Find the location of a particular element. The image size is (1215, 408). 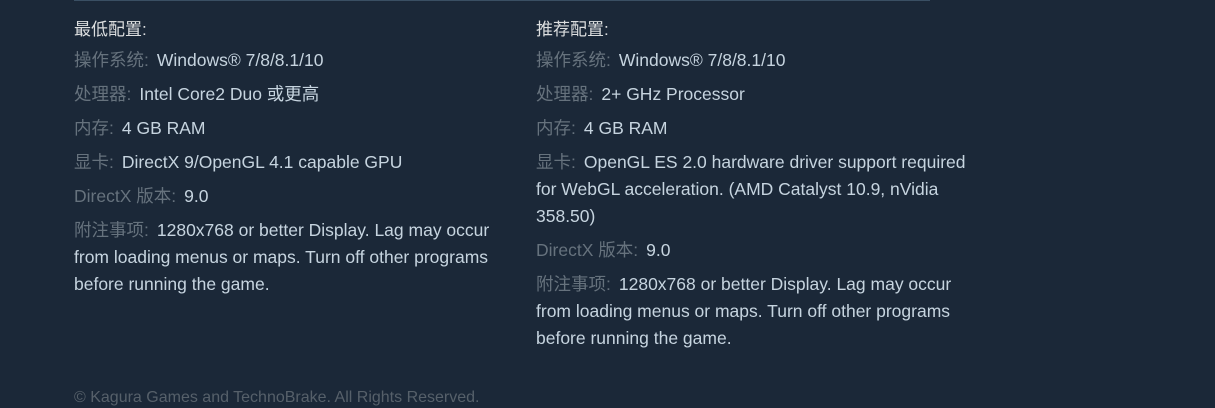

rec-os-label: 操作系统: is located at coordinates (573, 60).